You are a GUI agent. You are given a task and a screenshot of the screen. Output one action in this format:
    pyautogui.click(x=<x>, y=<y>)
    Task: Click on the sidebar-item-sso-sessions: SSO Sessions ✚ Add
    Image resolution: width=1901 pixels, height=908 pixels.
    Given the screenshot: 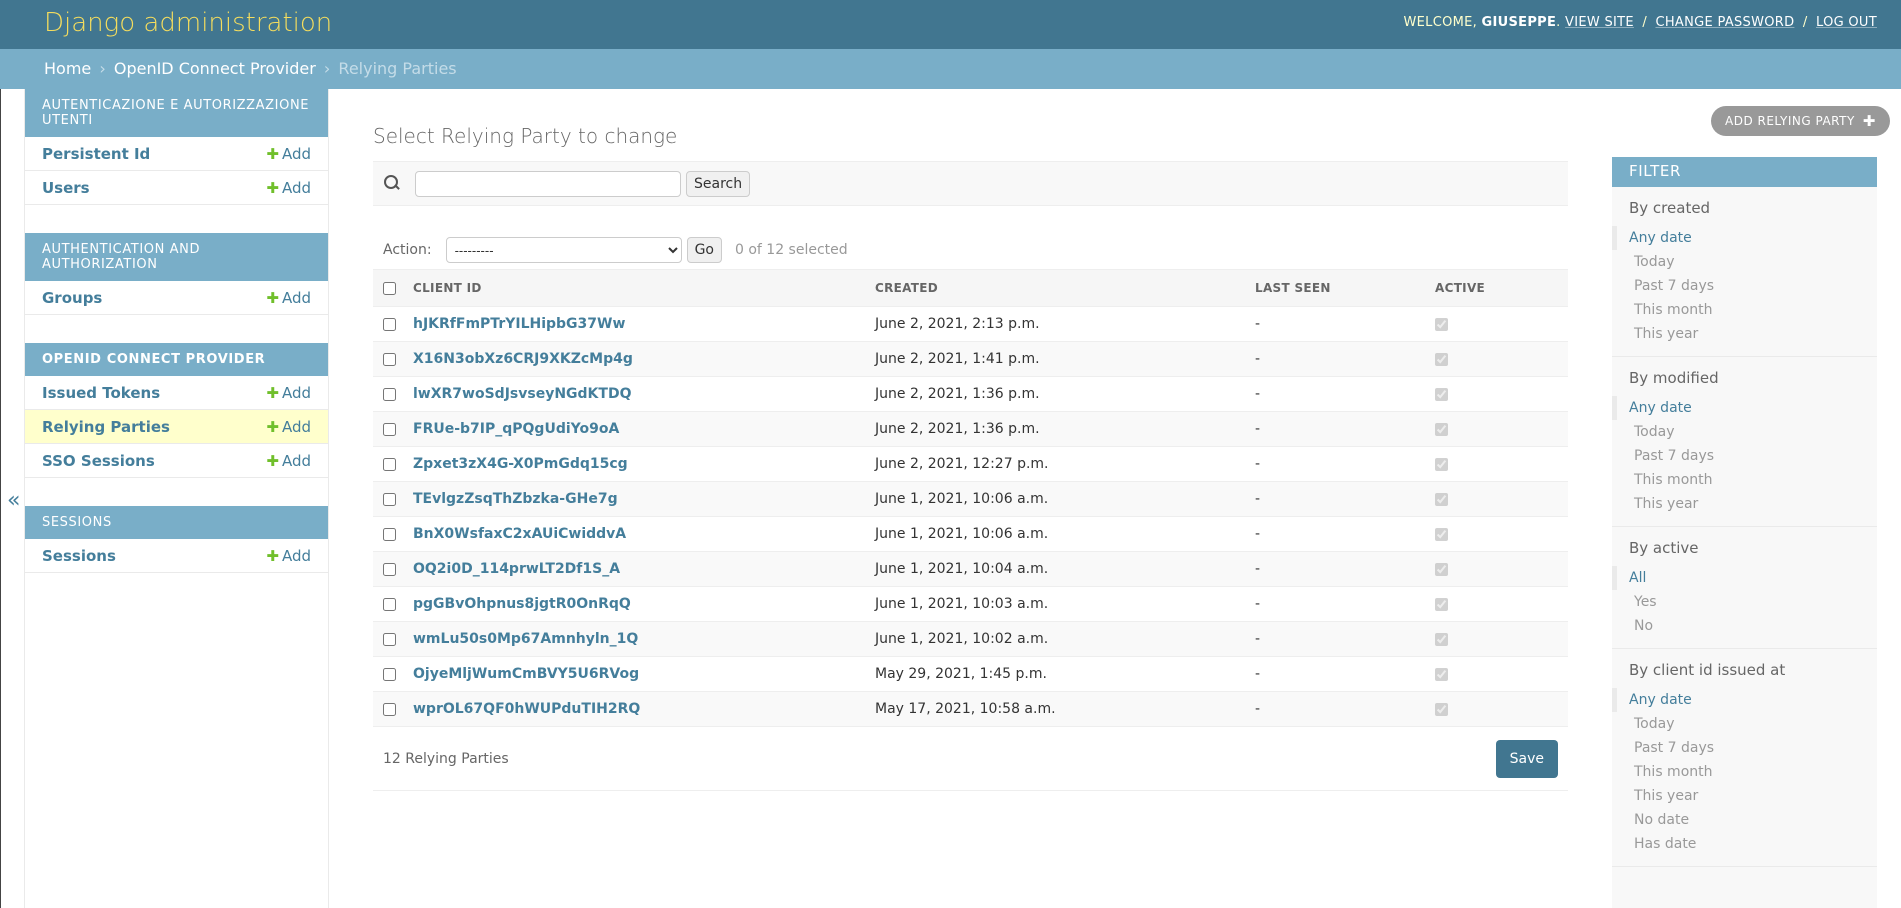 What is the action you would take?
    pyautogui.click(x=176, y=461)
    